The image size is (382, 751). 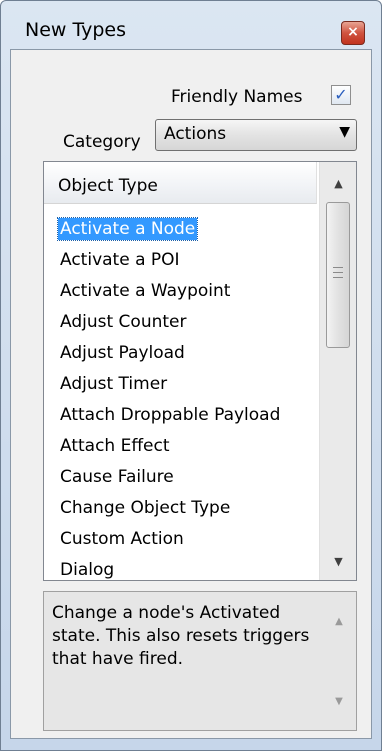 What do you see at coordinates (120, 260) in the screenshot?
I see `list-item-label: Activate a POI` at bounding box center [120, 260].